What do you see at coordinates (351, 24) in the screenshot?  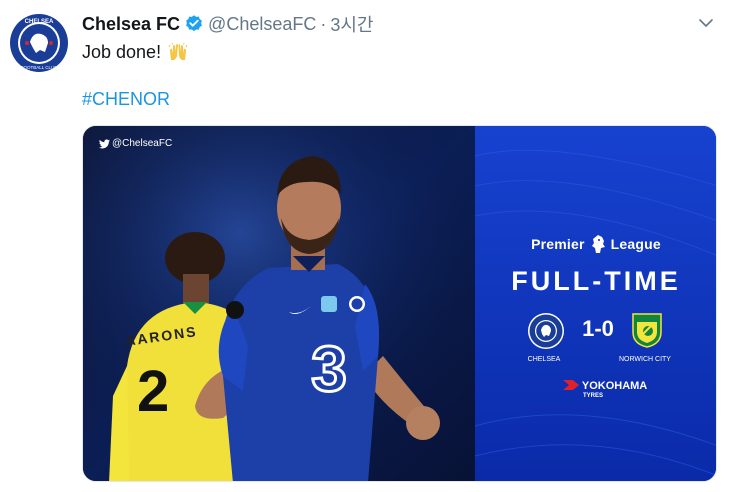 I see `timestamp: 3시간` at bounding box center [351, 24].